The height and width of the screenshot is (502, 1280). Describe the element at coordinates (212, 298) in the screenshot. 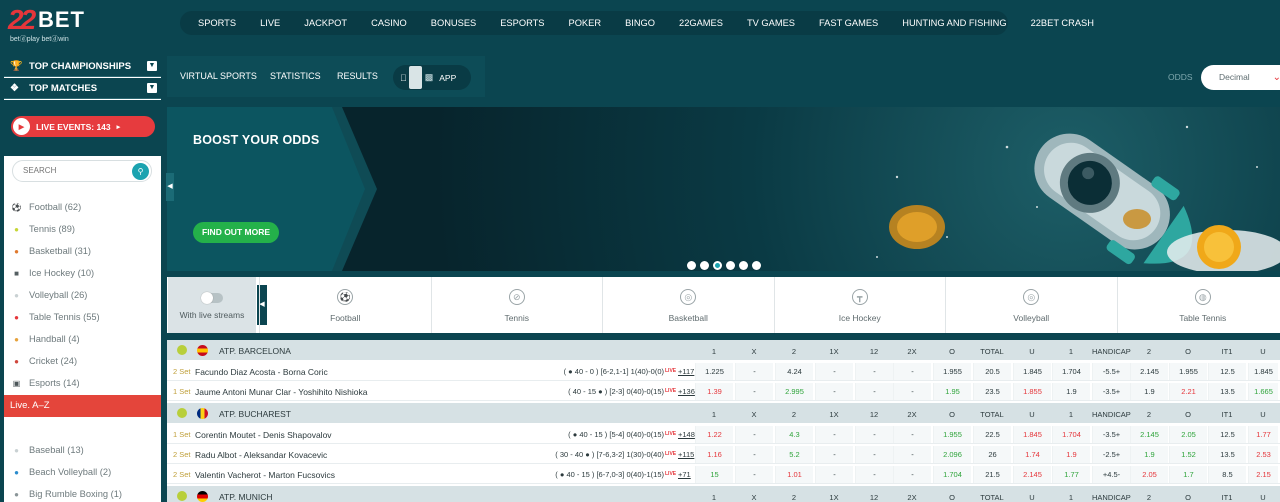

I see `toggle-switch` at that location.